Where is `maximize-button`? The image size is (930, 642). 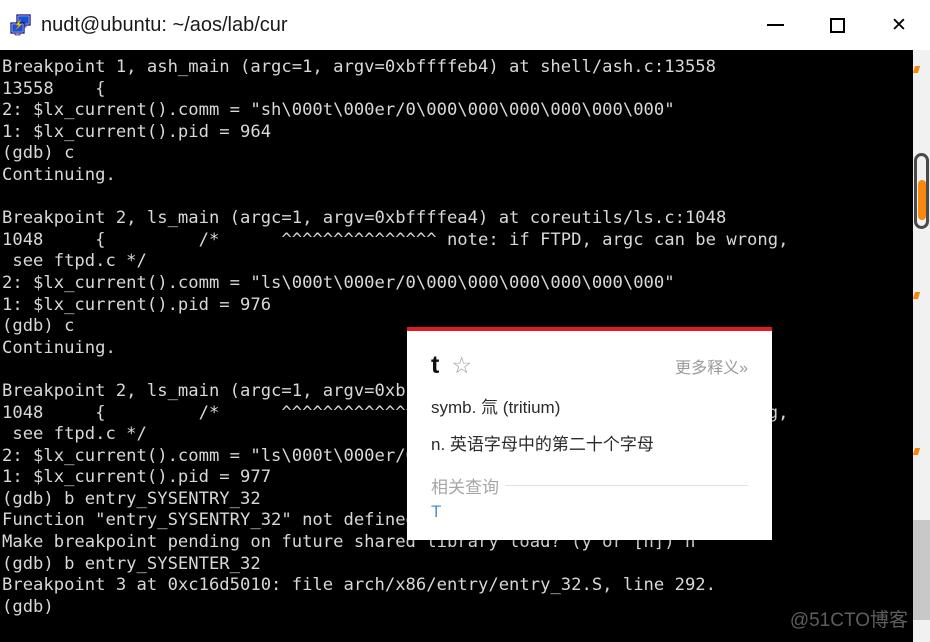 maximize-button is located at coordinates (837, 25).